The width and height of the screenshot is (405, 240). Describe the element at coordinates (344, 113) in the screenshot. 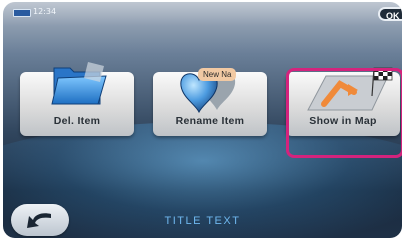

I see `selection-highlight` at that location.